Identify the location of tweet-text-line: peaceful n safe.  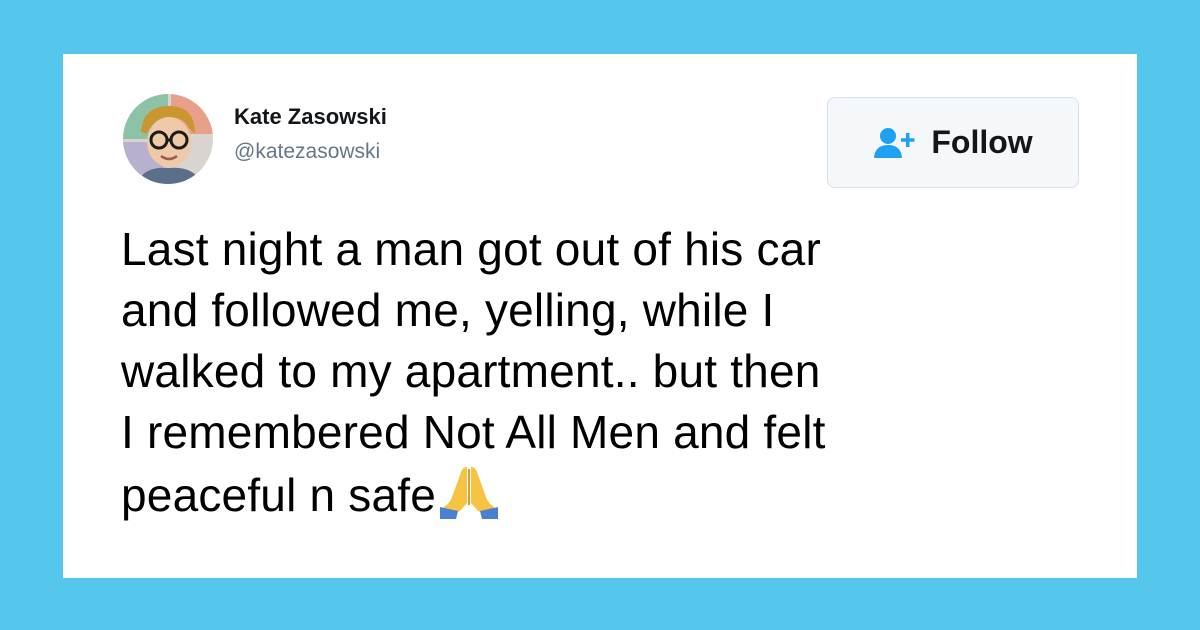
(601, 498).